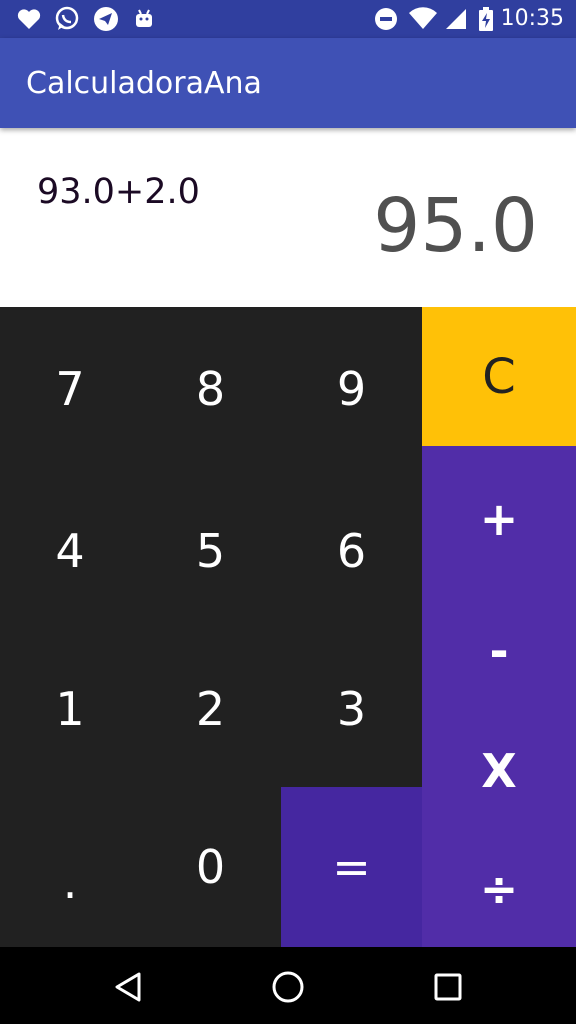  What do you see at coordinates (486, 19) in the screenshot?
I see `battery-charging-icon` at bounding box center [486, 19].